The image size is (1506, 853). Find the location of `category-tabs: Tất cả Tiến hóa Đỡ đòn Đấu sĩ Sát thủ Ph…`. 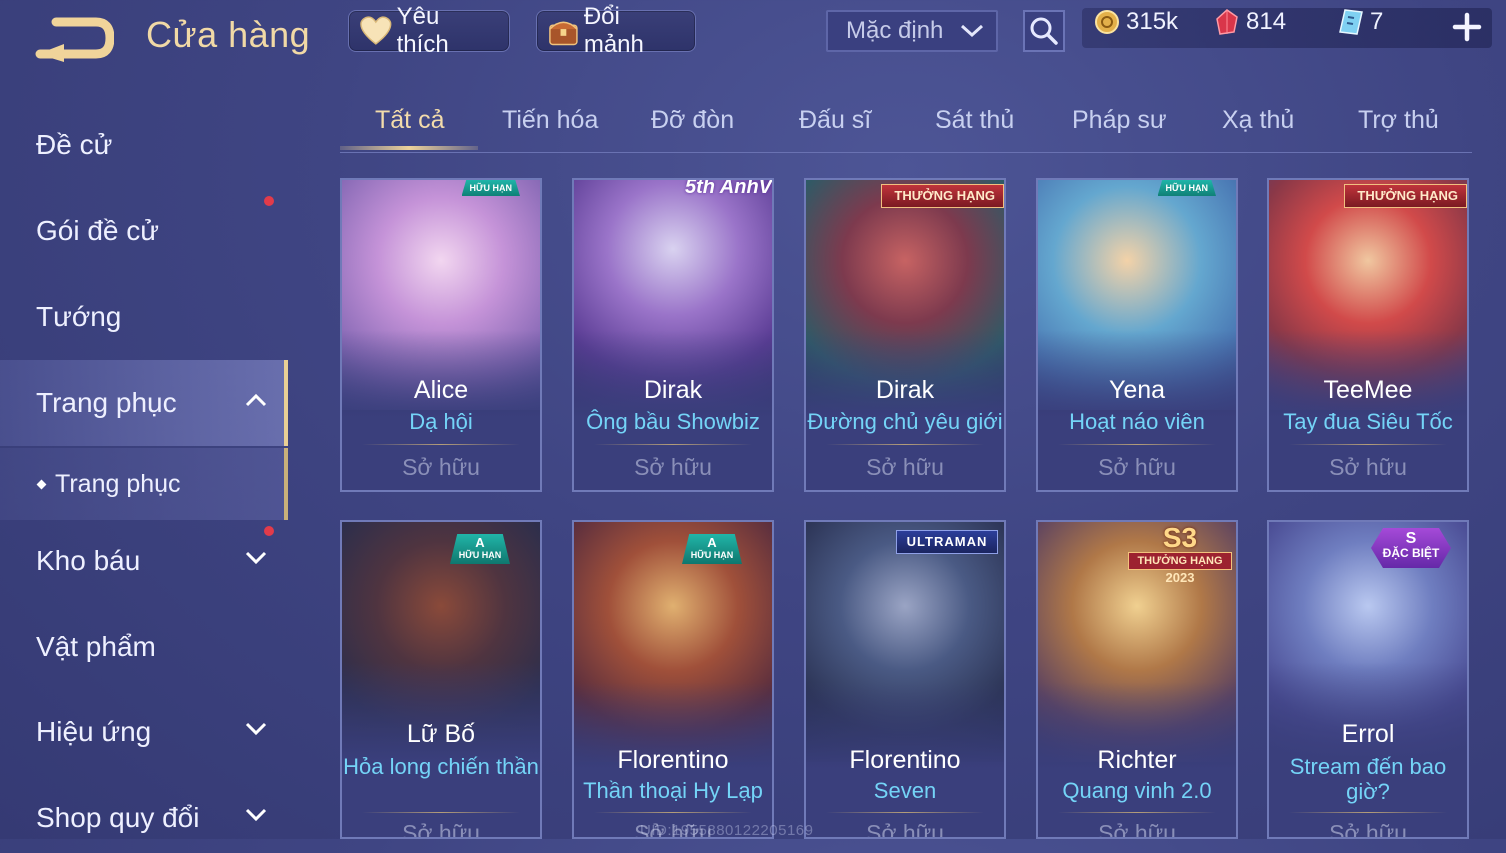

category-tabs: Tất cả Tiến hóa Đỡ đòn Đấu sĩ Sát thủ Ph… is located at coordinates (906, 126).